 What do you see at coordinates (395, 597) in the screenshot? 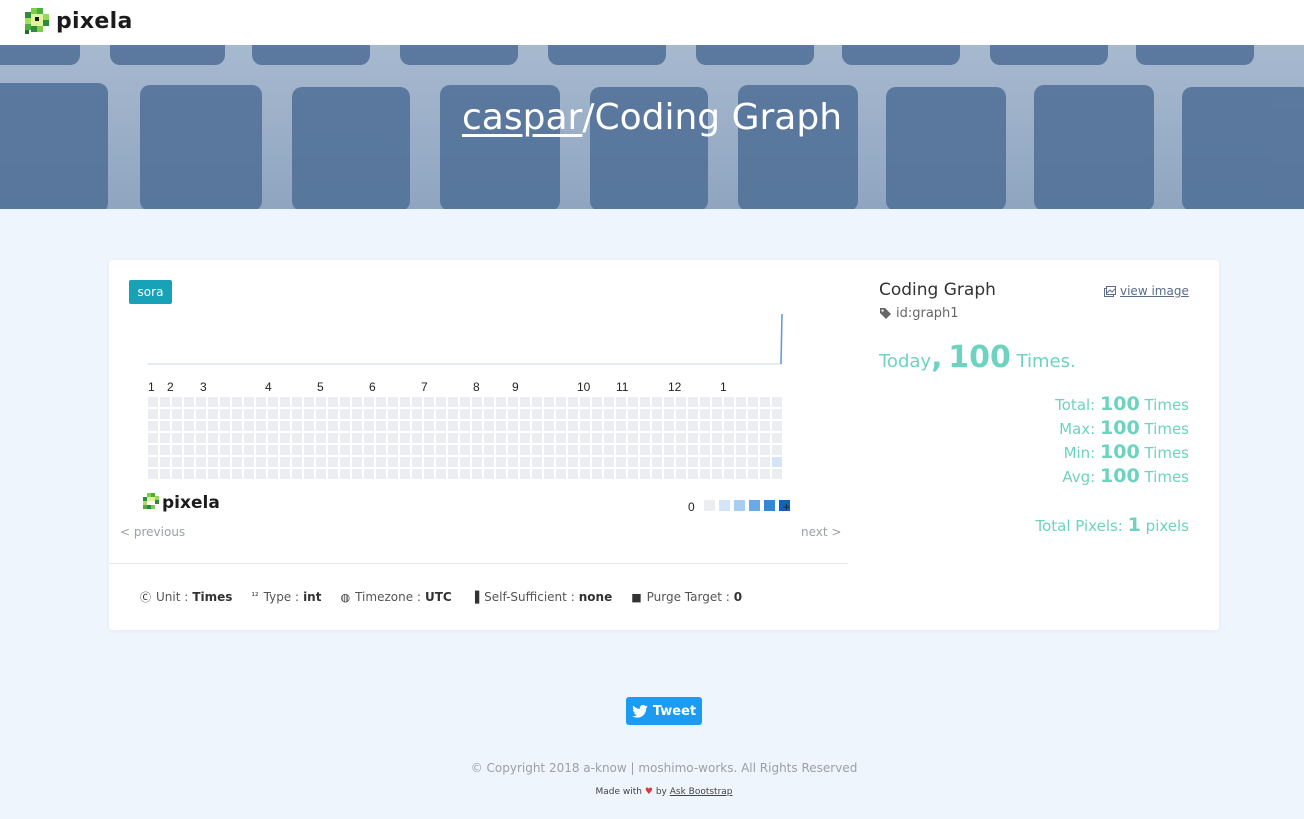
I see `meta-timezone: ◍ Timezone : UTC` at bounding box center [395, 597].